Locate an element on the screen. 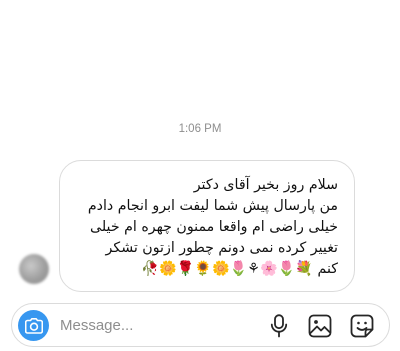 The height and width of the screenshot is (351, 400). message-input is located at coordinates (155, 325).